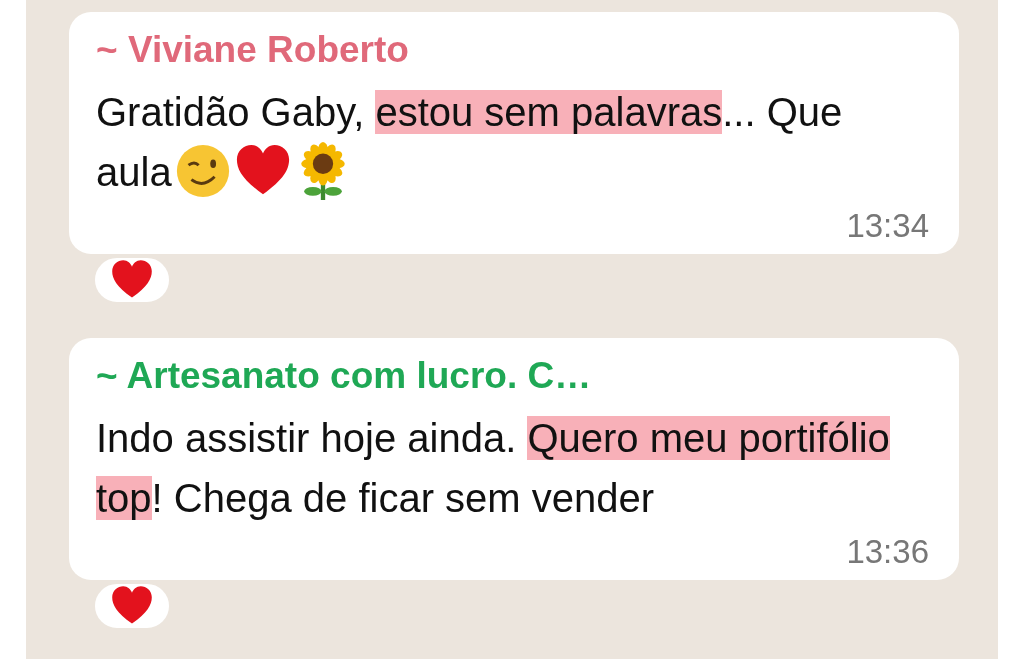 The height and width of the screenshot is (659, 1024). I want to click on message-time: 13:36, so click(887, 552).